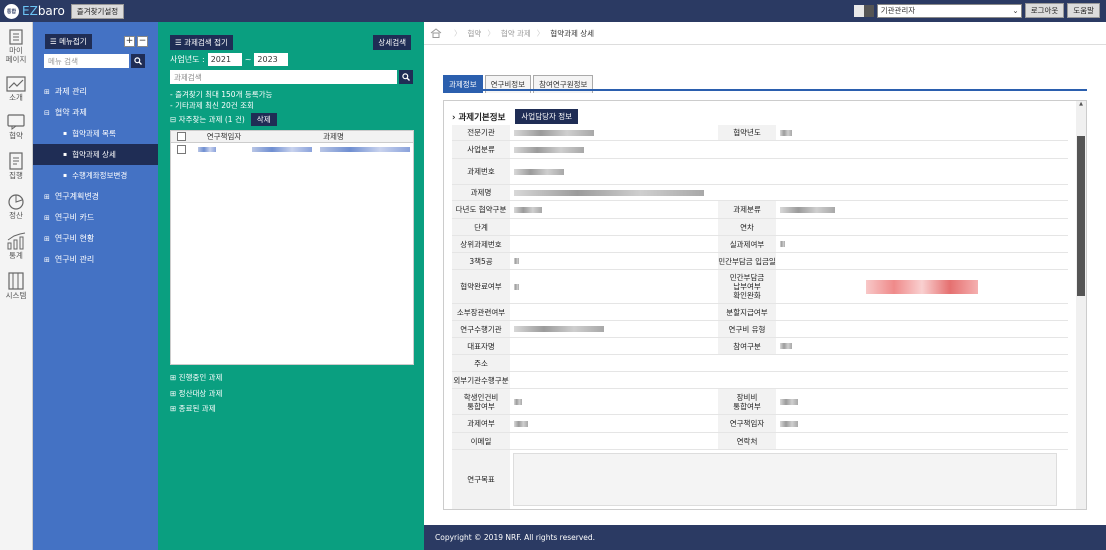 The height and width of the screenshot is (550, 1106). Describe the element at coordinates (196, 378) in the screenshot. I see `category-ongoing: ⊞ 진행중인 과제` at that location.